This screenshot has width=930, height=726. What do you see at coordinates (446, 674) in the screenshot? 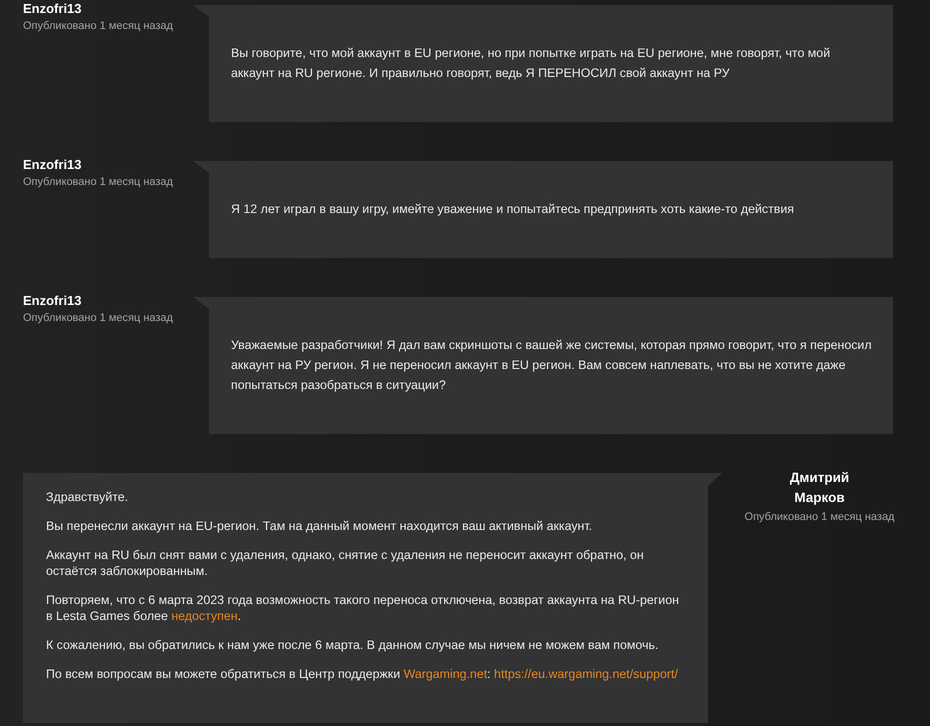
I see `text-link: Wargaming.net` at bounding box center [446, 674].